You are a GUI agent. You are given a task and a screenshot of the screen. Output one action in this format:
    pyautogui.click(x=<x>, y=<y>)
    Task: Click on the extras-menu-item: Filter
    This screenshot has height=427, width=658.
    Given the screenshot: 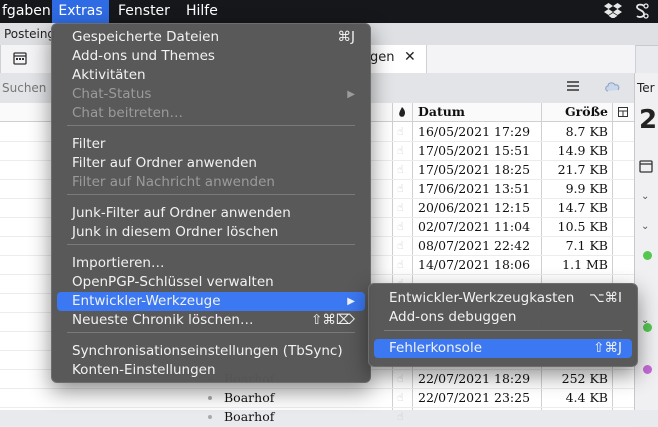 What is the action you would take?
    pyautogui.click(x=211, y=144)
    